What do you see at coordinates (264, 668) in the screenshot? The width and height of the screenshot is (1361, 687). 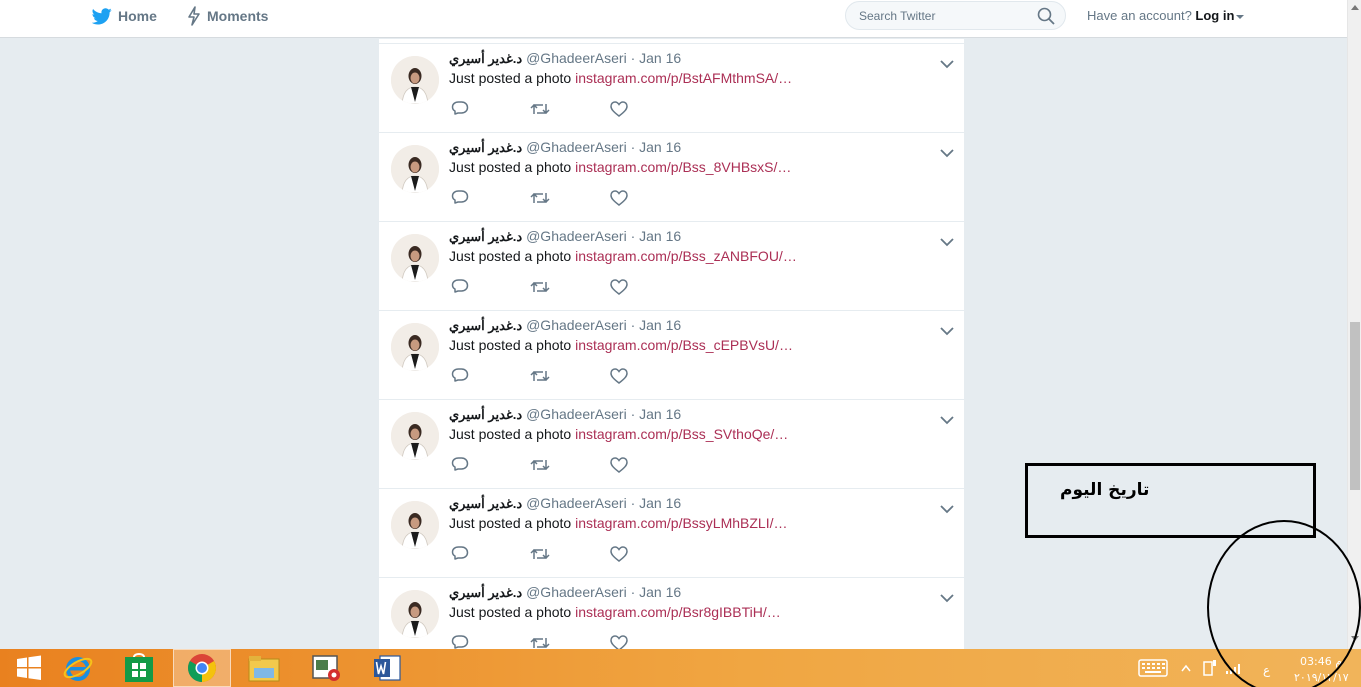 I see `file-explorer-icon` at bounding box center [264, 668].